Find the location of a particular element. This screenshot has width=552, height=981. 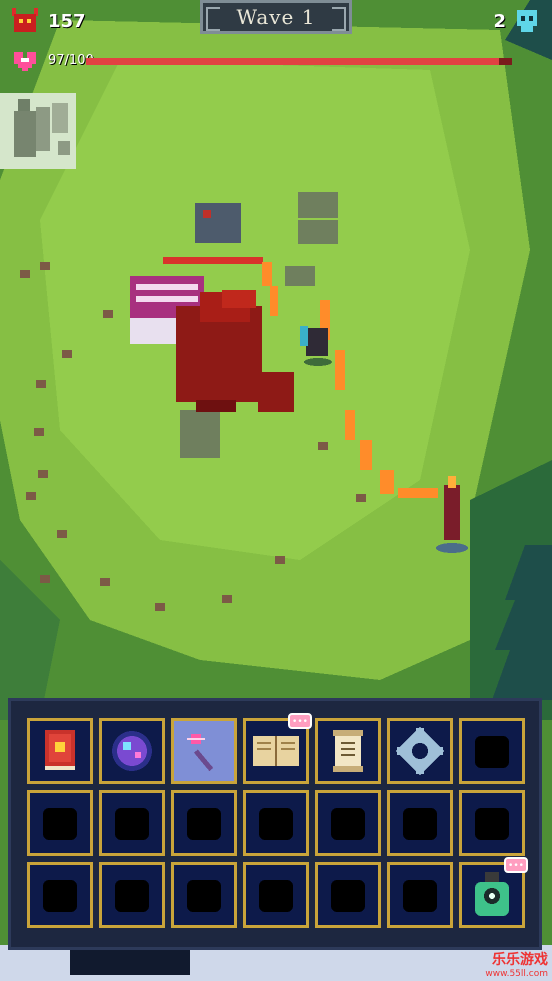

locked-gravestone-icon is located at coordinates (348, 896).